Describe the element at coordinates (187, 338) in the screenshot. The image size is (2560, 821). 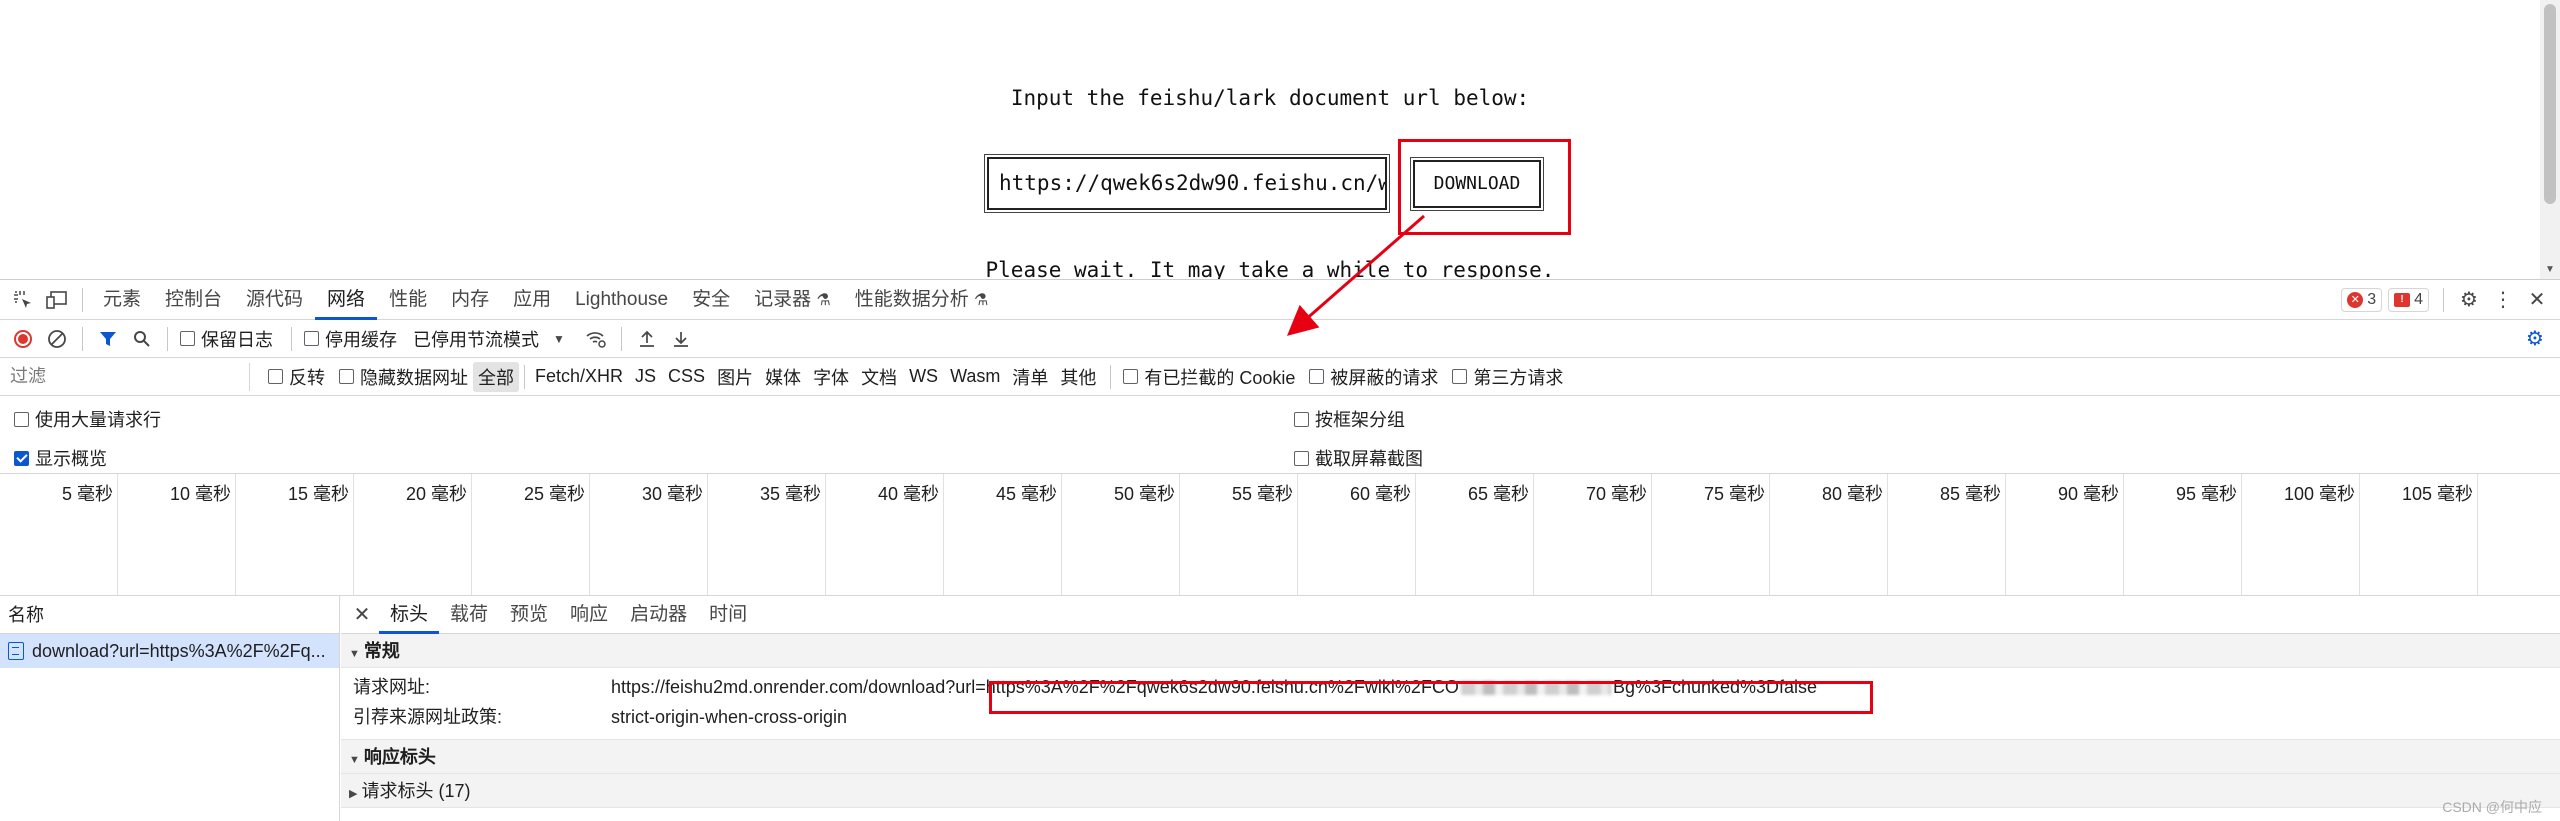
I see `preserve-log-checkbox` at that location.